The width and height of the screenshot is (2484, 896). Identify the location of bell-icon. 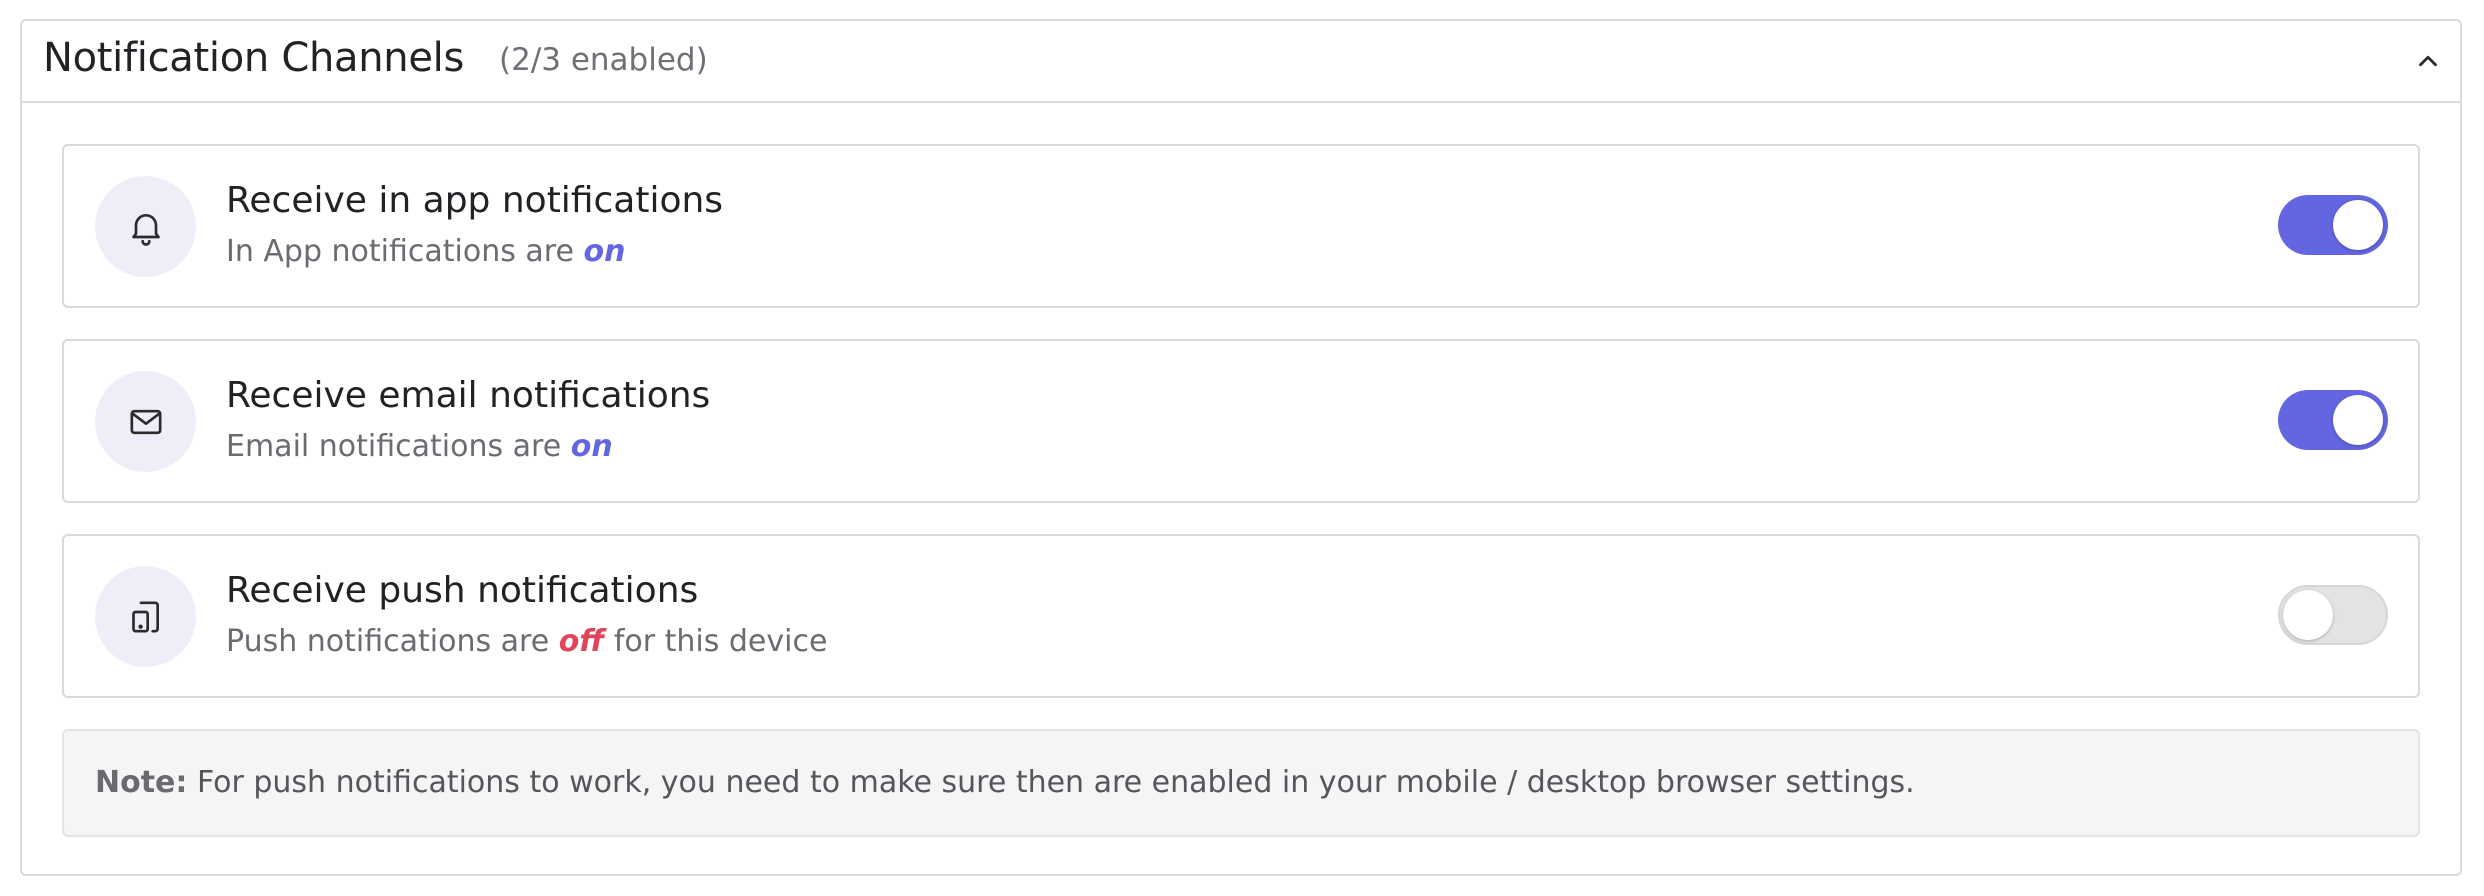
(145, 229).